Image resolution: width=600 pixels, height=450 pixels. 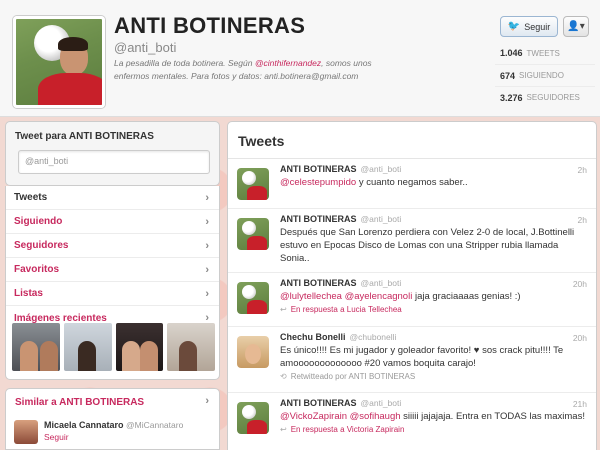 I want to click on profile-handle: @anti_boti, so click(x=145, y=47).